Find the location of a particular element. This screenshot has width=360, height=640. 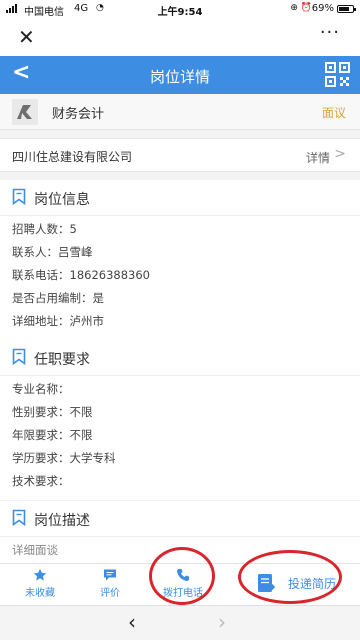

section-header: 任职要求 is located at coordinates (180, 358).